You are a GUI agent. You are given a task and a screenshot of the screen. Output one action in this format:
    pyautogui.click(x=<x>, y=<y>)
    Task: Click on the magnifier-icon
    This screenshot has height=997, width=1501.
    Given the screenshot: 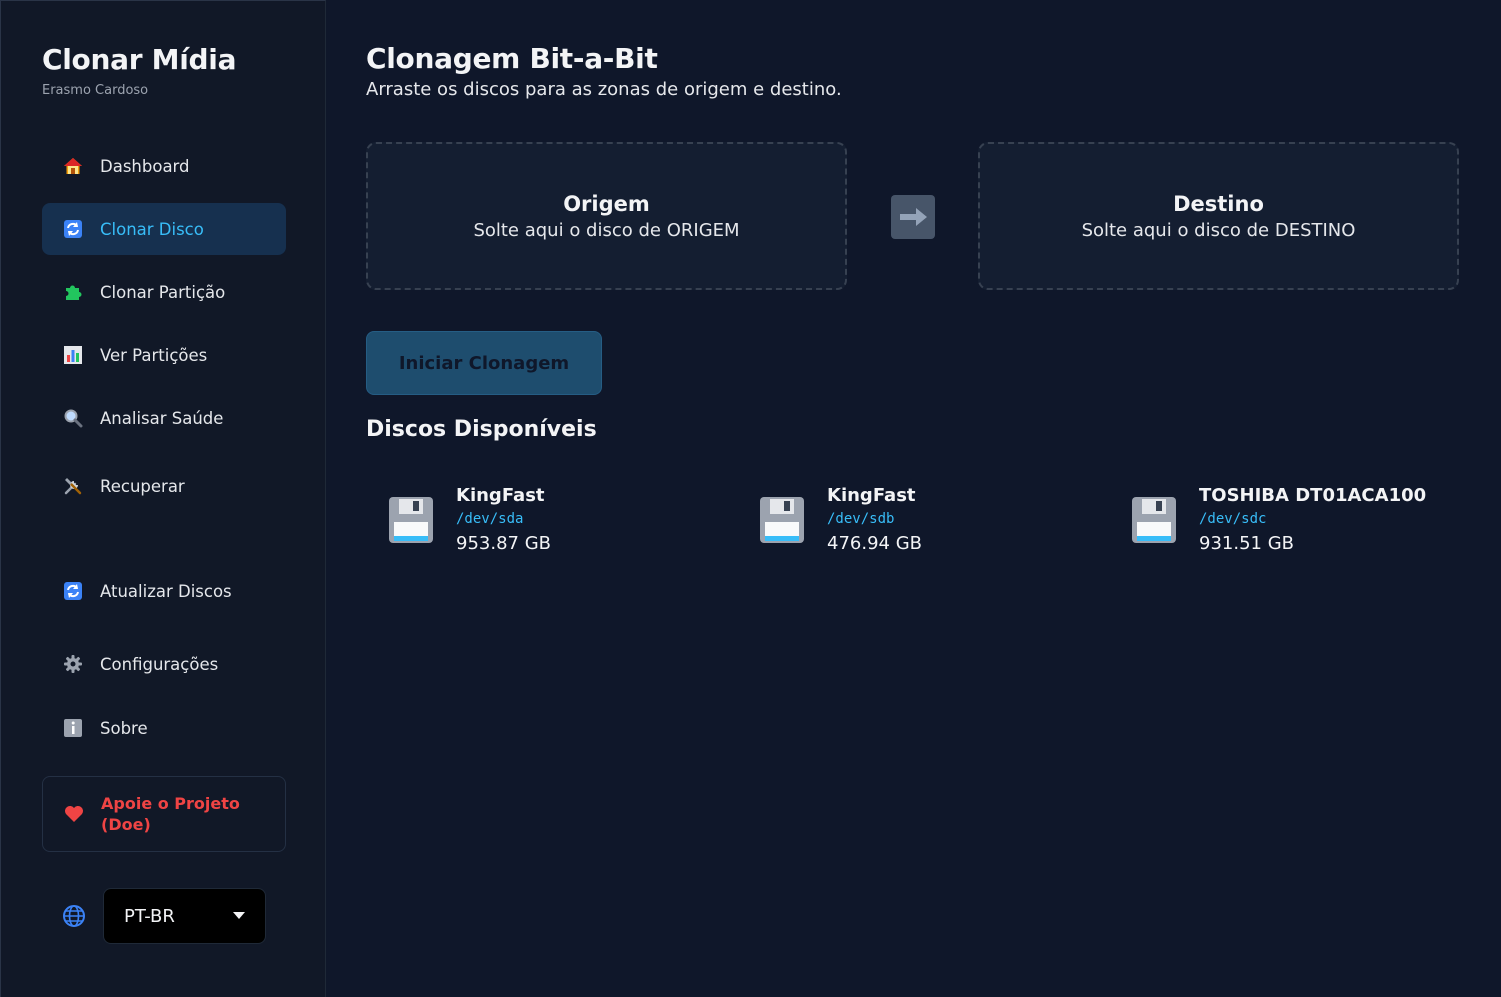 What is the action you would take?
    pyautogui.click(x=73, y=418)
    